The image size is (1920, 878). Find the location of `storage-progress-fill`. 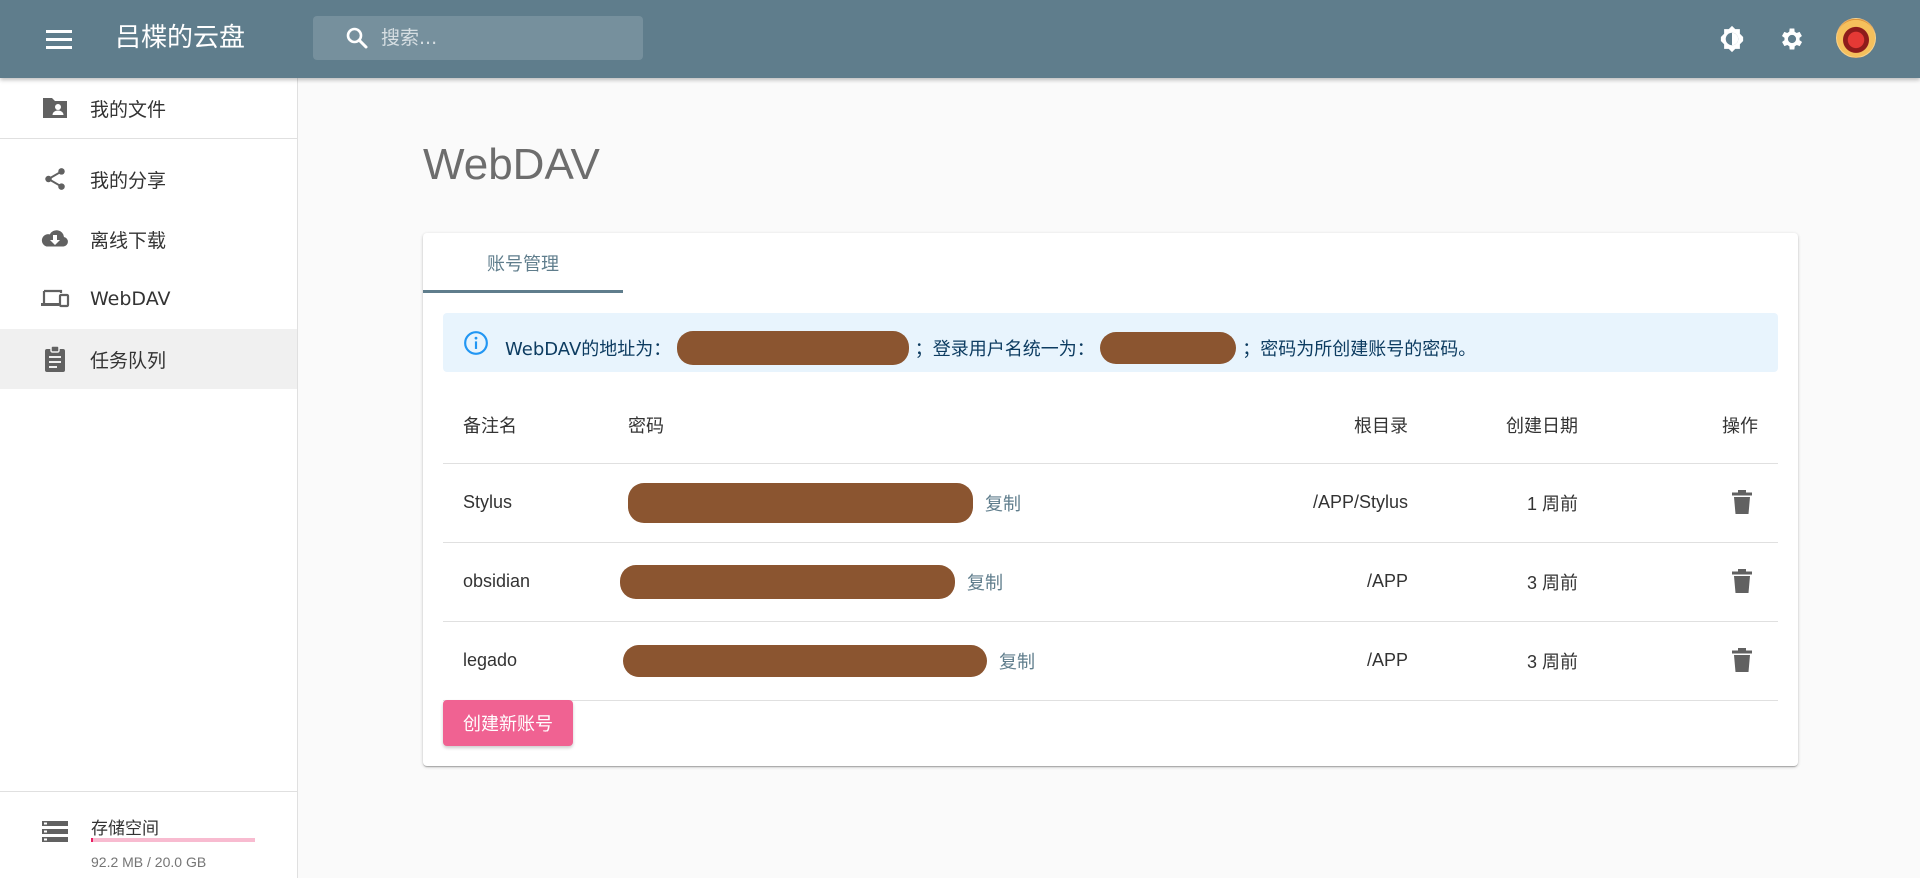

storage-progress-fill is located at coordinates (92, 840).